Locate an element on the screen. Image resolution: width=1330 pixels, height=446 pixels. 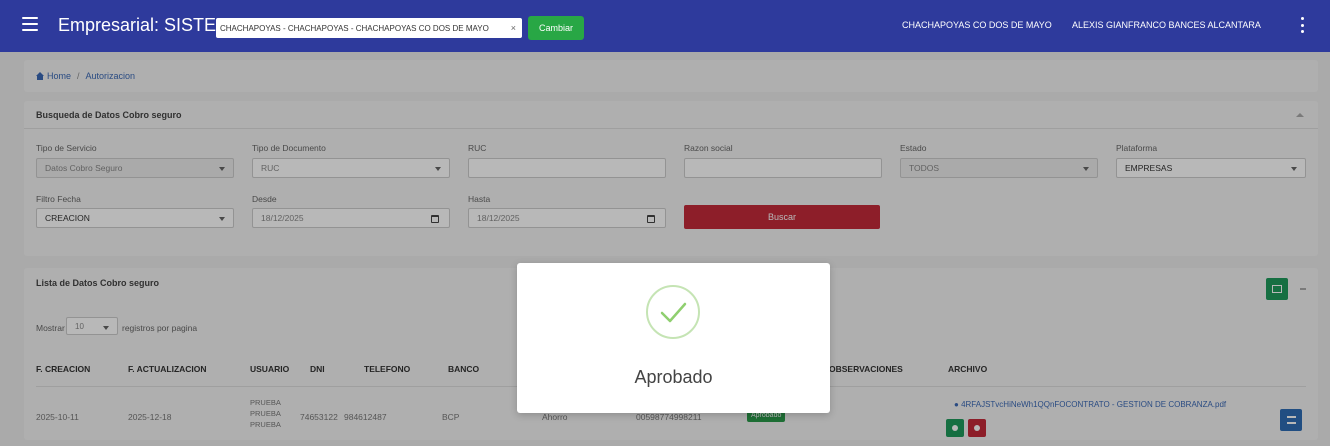
clear-icon: × is located at coordinates (513, 28).